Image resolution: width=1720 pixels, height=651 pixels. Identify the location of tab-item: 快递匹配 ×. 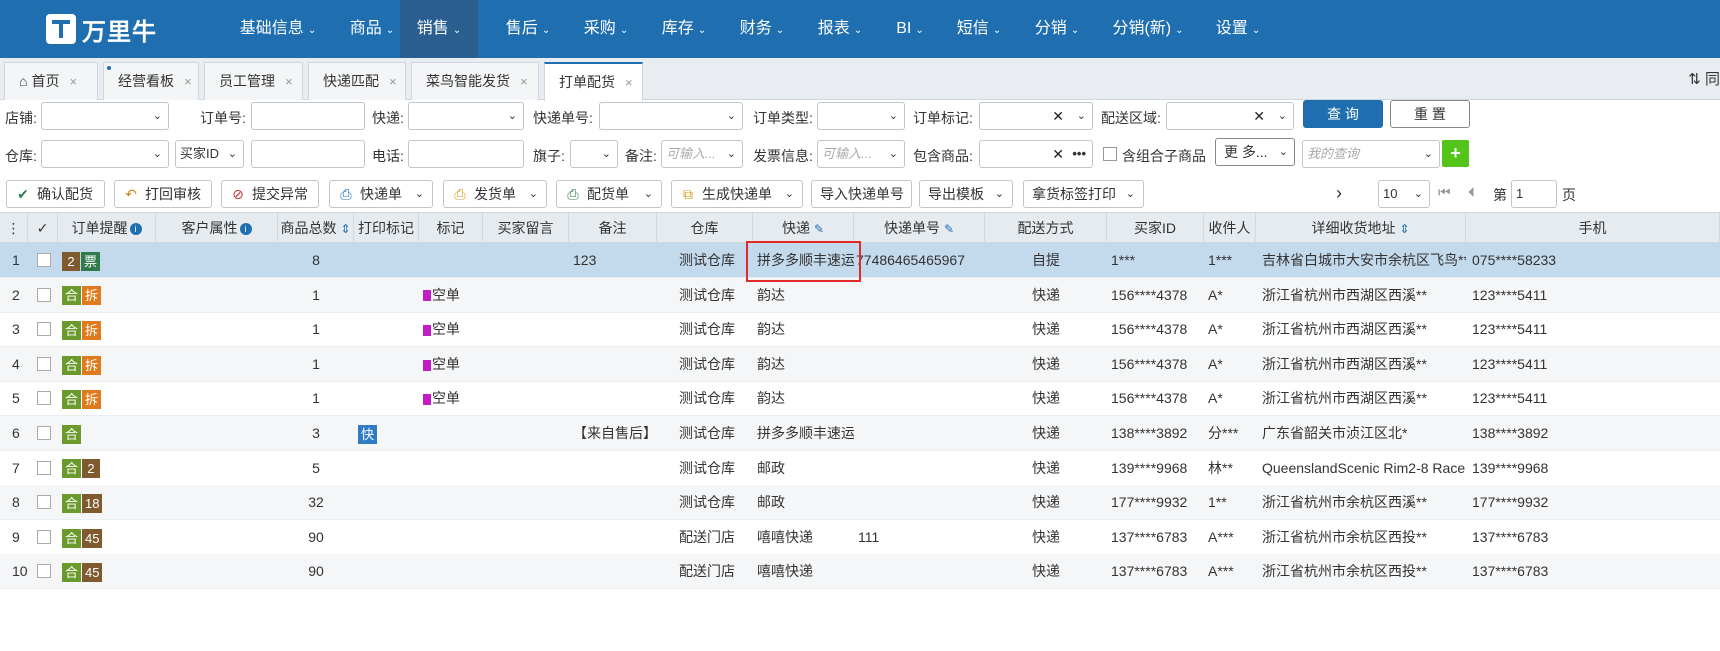
(357, 81).